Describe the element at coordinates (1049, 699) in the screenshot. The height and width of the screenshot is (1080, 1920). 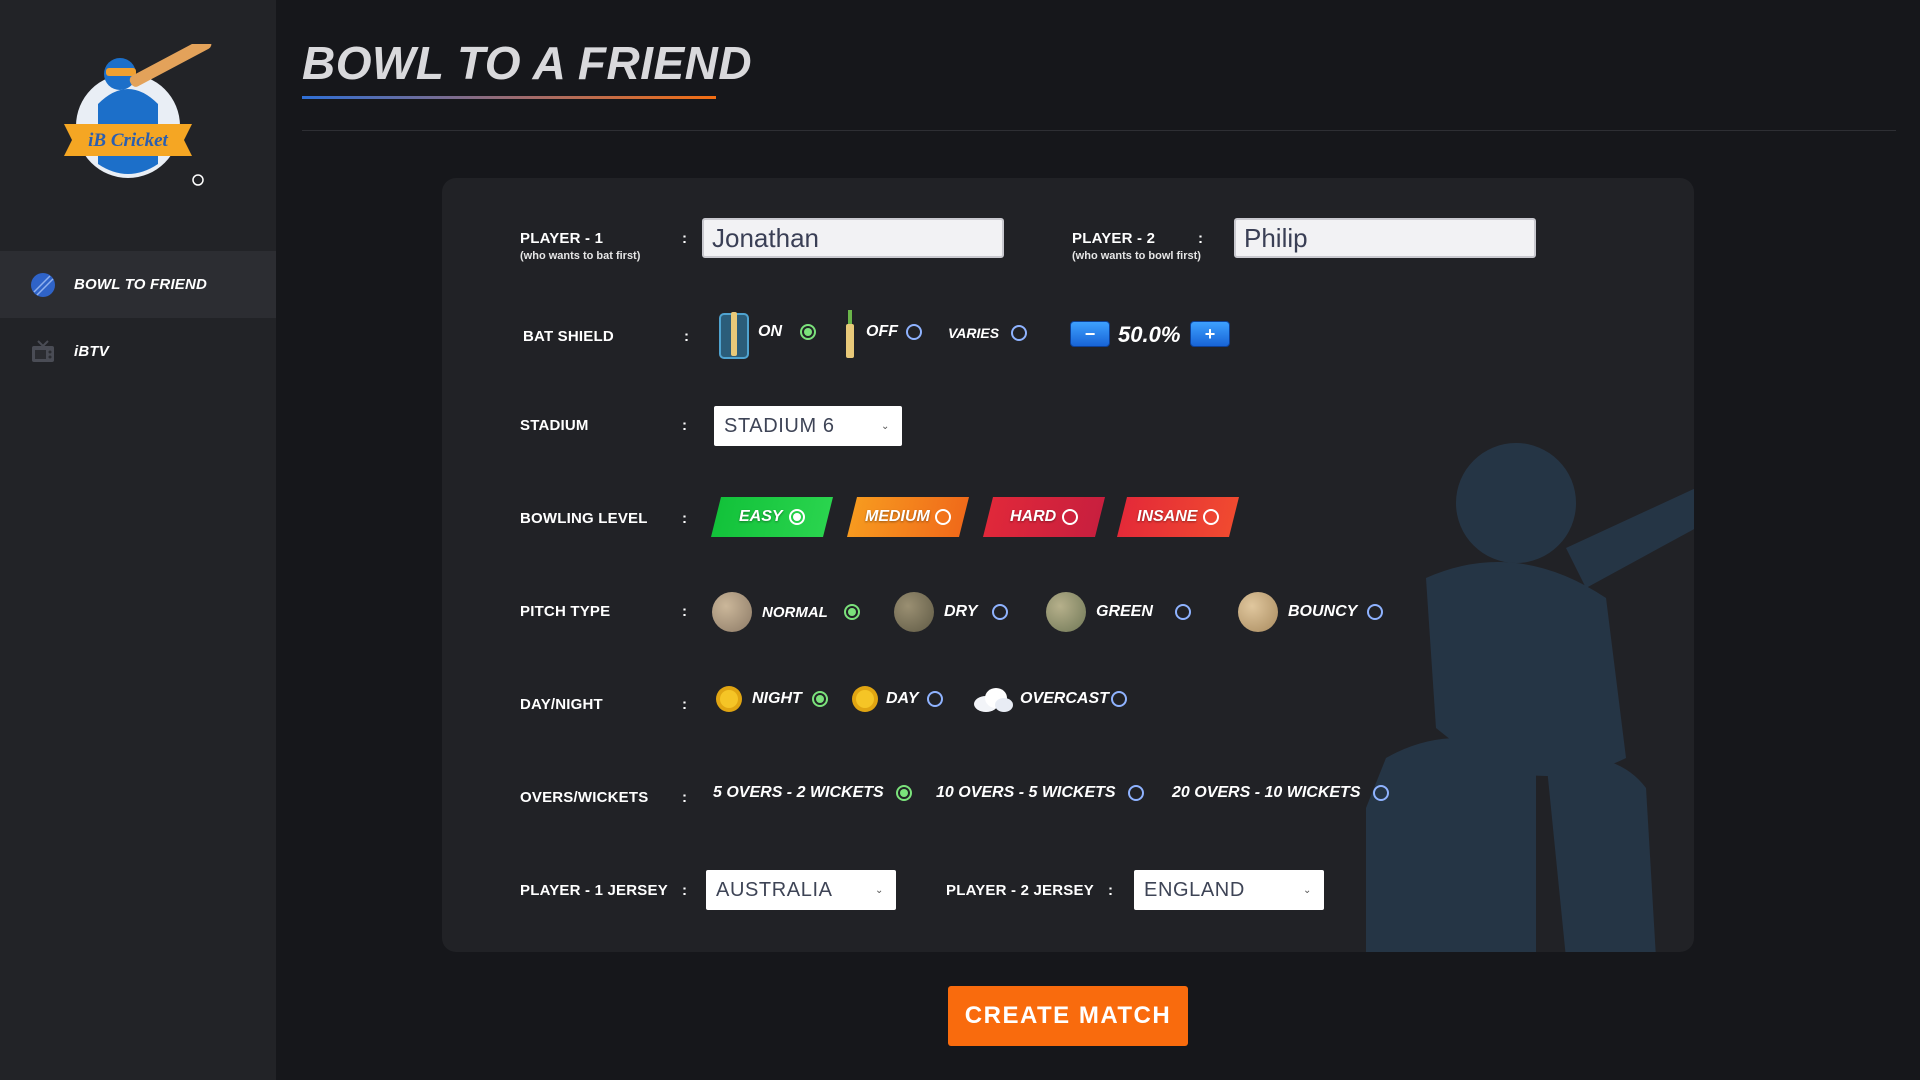
I see `overcast-option: OVERCAST` at that location.